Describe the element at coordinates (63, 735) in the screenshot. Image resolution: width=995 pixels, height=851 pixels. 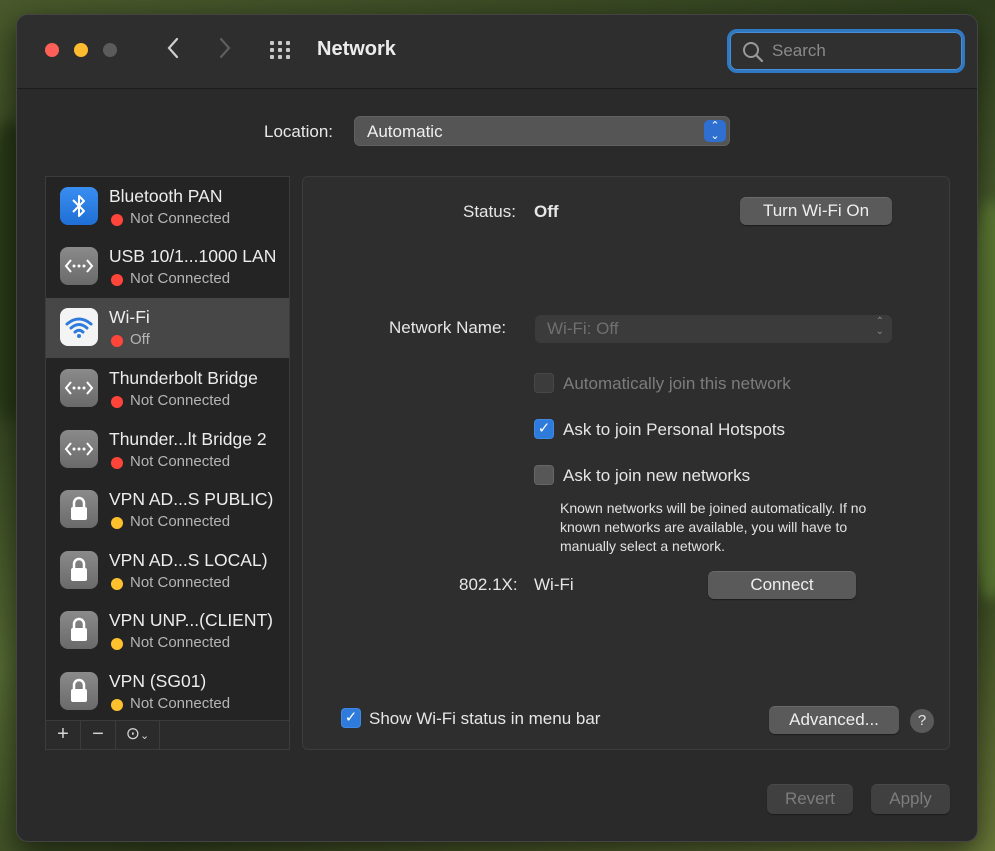
I see `add-service-button: +` at that location.